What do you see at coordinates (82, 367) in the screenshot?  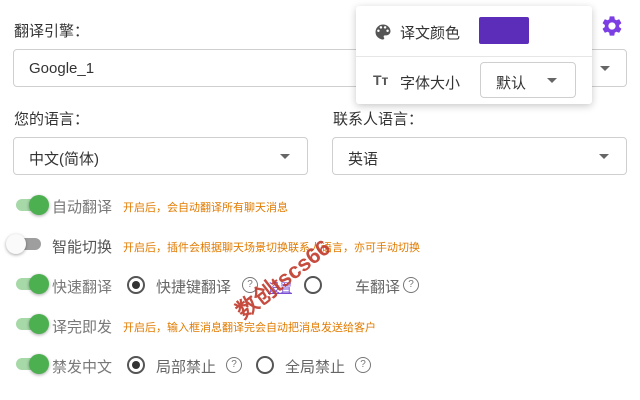 I see `block-chinese-label: 禁发中文` at bounding box center [82, 367].